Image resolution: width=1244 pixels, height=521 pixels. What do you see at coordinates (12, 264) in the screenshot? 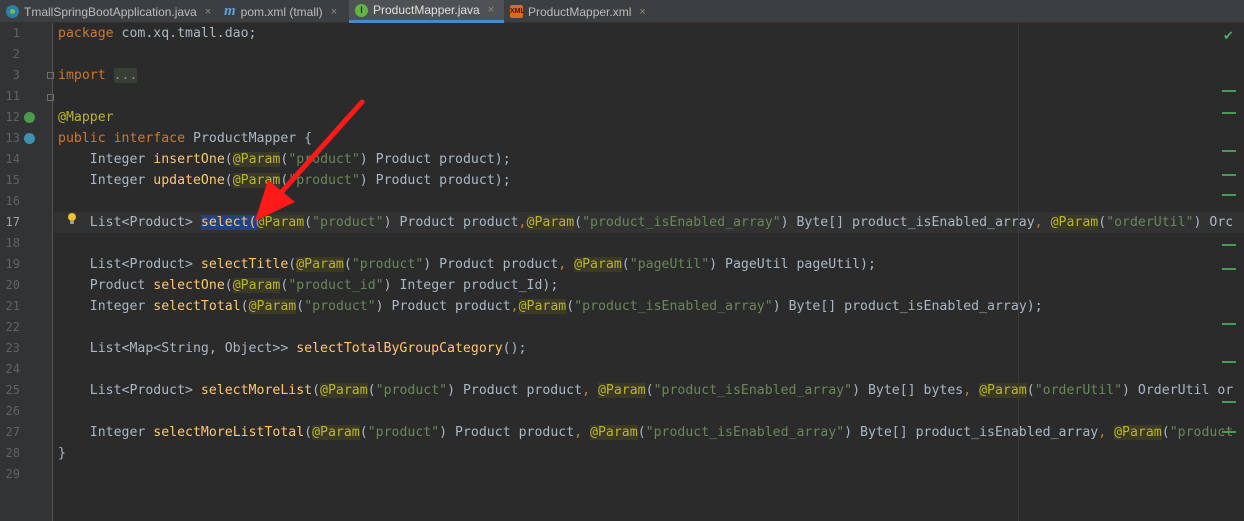
I see `line-number: 19` at bounding box center [12, 264].